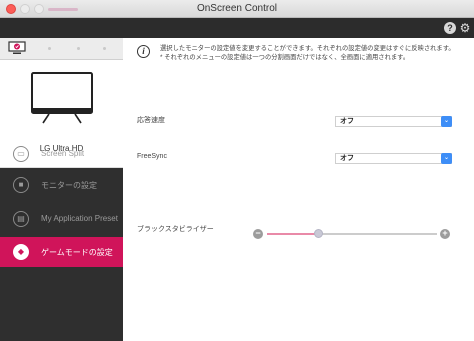 This screenshot has height=341, width=474. I want to click on black-stabilizer-label: ブラックスタビライザー, so click(175, 229).